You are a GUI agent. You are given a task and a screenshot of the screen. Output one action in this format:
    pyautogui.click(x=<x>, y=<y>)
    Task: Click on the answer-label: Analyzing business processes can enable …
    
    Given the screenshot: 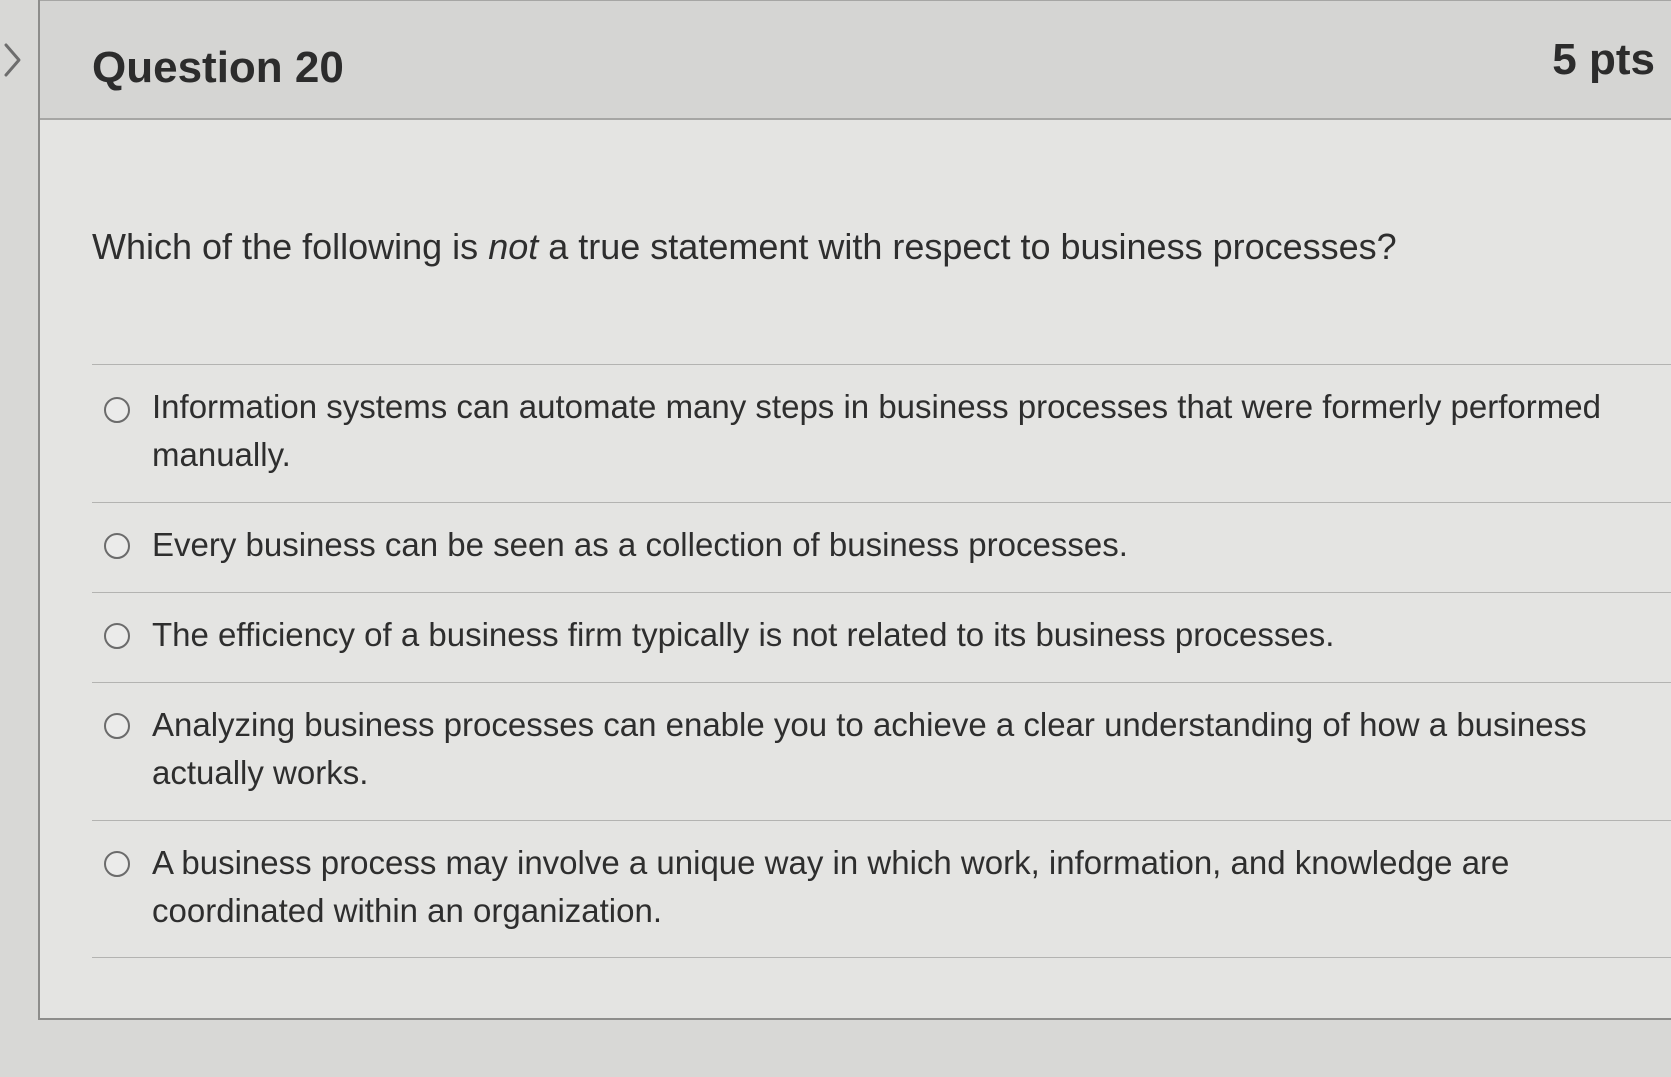 What is the action you would take?
    pyautogui.click(x=869, y=748)
    